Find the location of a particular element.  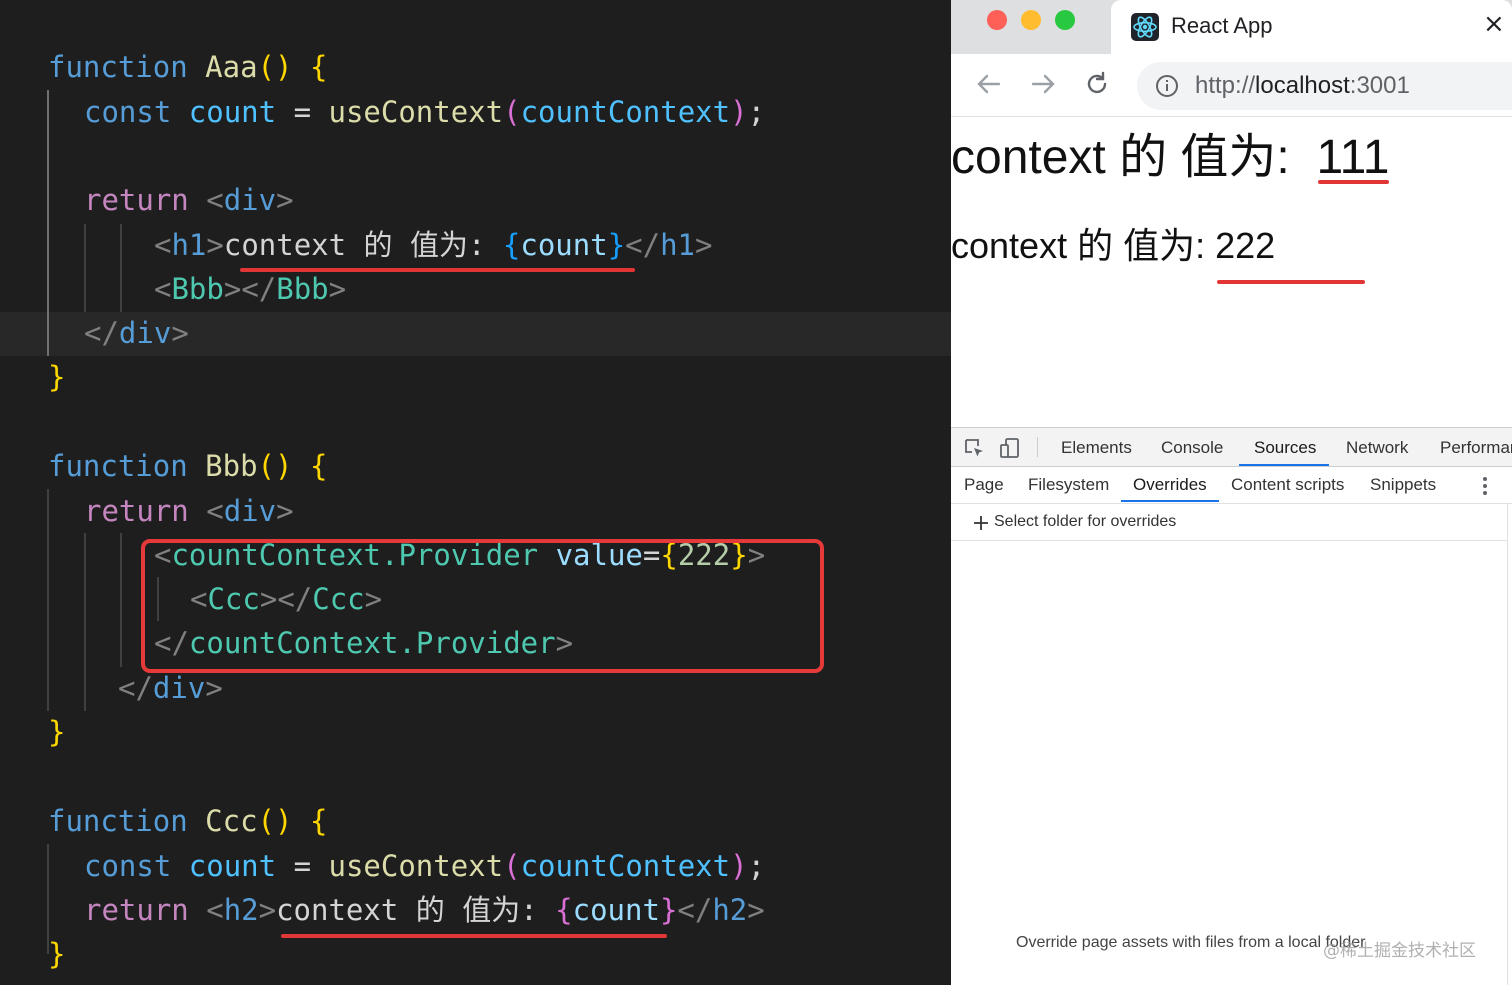

code-line: <Bbb></Bbb> is located at coordinates (250, 289).